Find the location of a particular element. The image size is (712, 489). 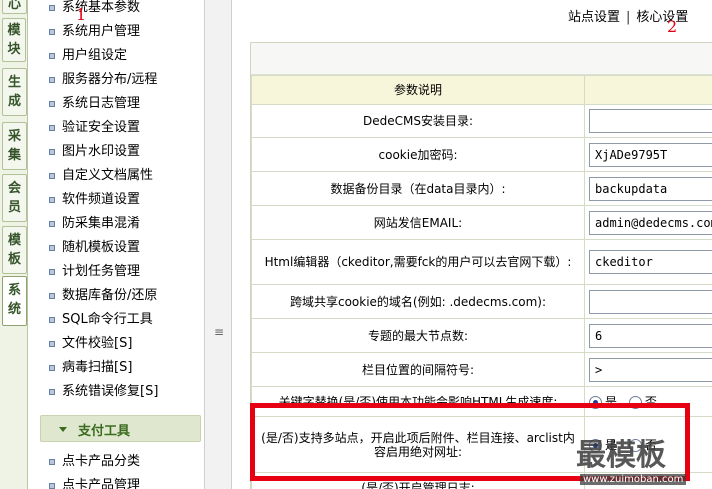

menu-item-label: 系统日志管理 is located at coordinates (101, 103).